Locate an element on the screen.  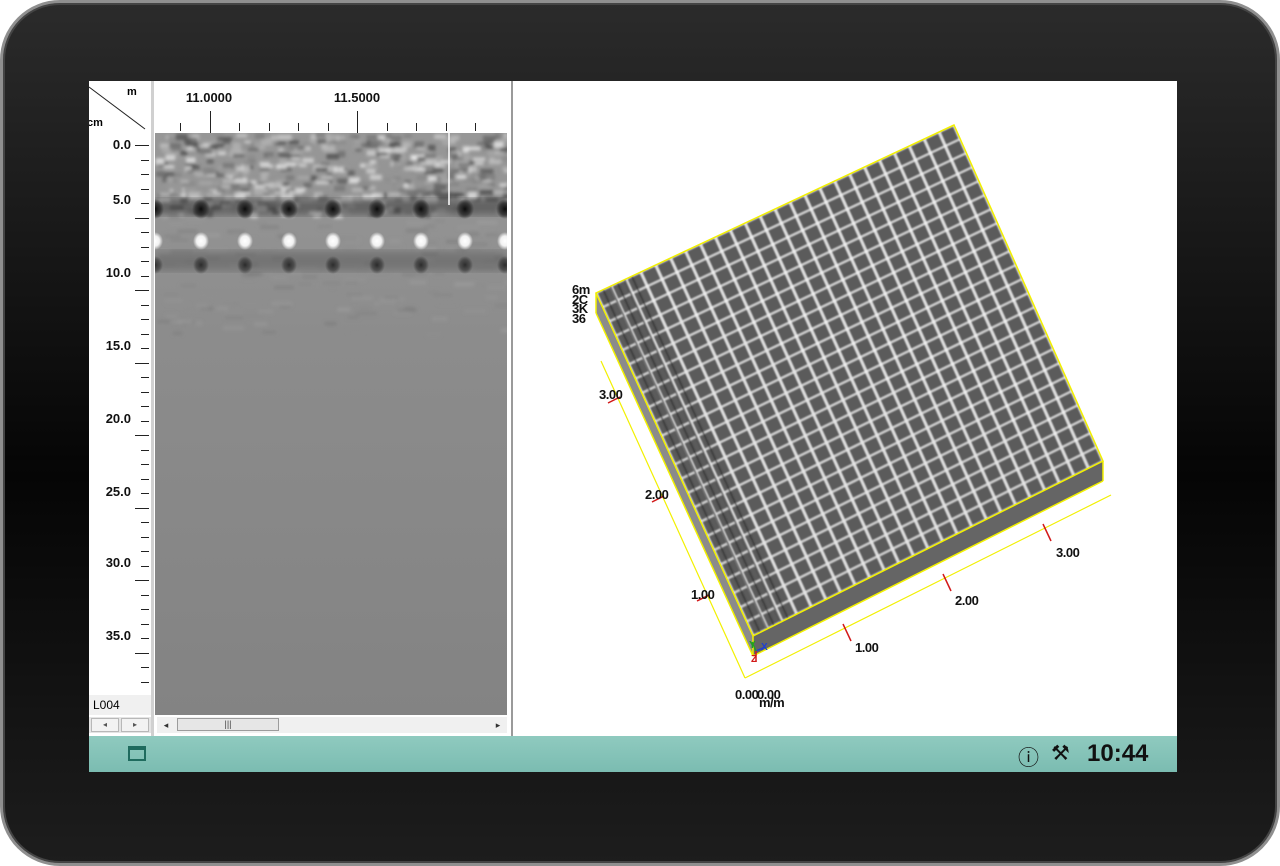
prev-line-button: ◂ is located at coordinates (105, 725).